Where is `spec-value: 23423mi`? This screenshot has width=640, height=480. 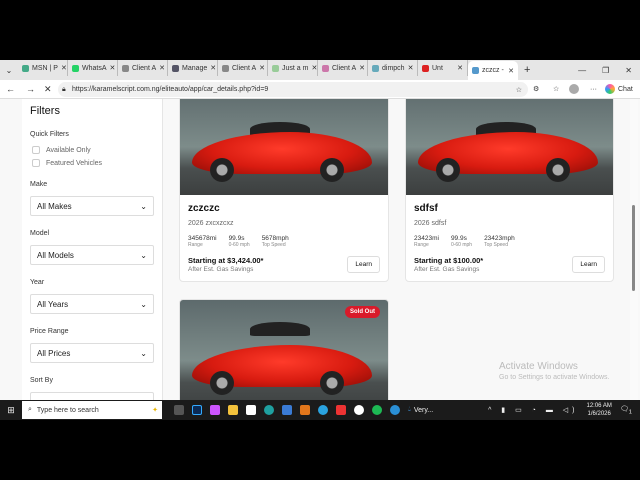
spec-value: 23423mi is located at coordinates (426, 238).